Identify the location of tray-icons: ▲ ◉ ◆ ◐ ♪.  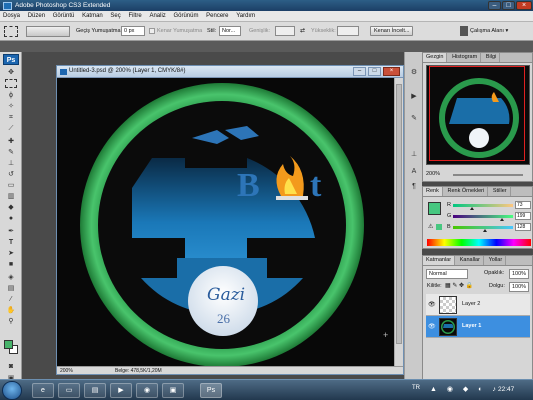
(465, 389).